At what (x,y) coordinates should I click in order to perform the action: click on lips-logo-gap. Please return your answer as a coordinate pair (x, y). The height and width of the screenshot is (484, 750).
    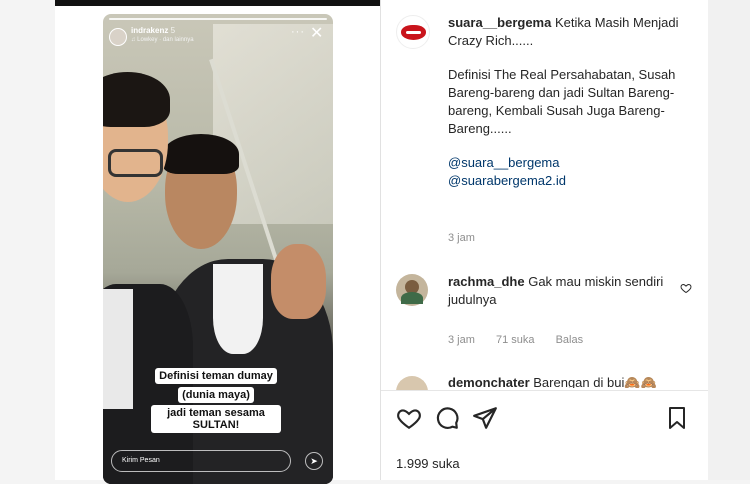
    Looking at the image, I should click on (413, 32).